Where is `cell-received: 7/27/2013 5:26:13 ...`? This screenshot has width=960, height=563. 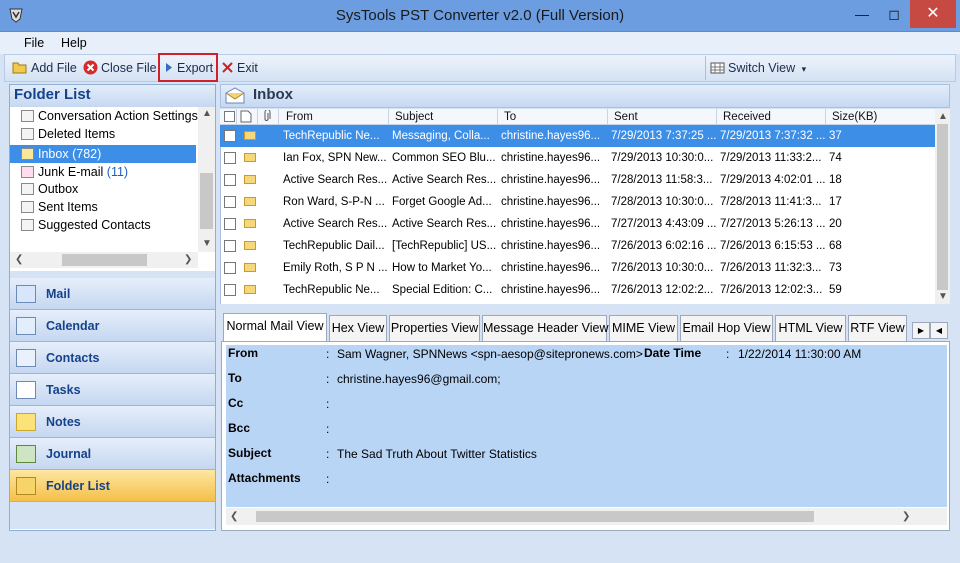 cell-received: 7/27/2013 5:26:13 ... is located at coordinates (772, 224).